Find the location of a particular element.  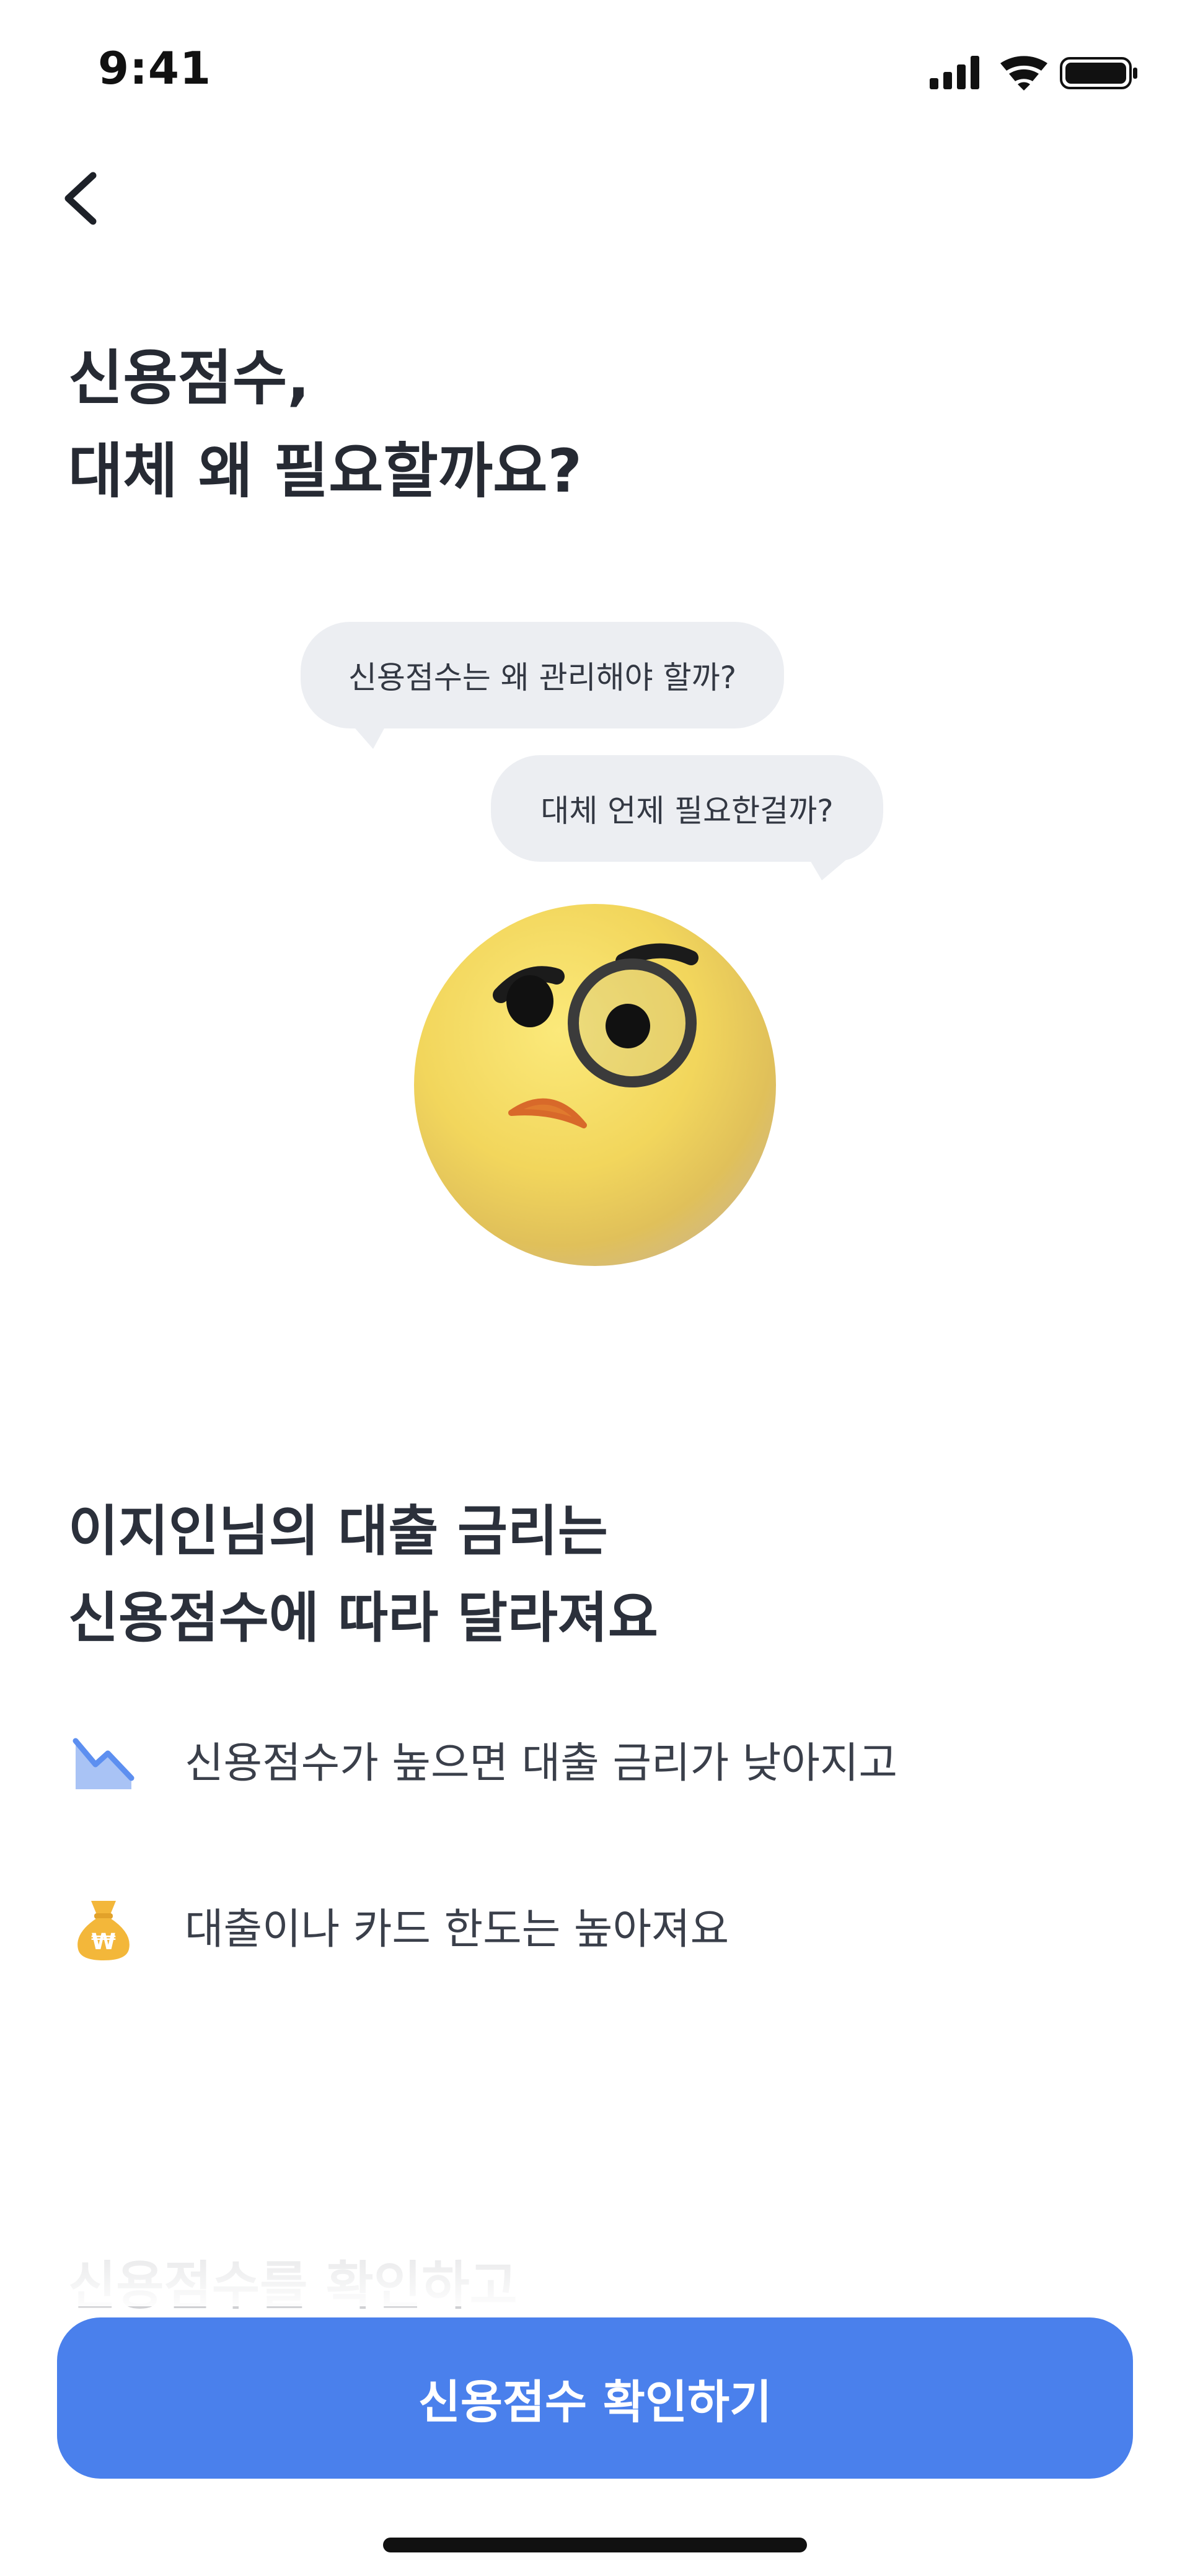

money-bag-icon: ₩ is located at coordinates (103, 1930).